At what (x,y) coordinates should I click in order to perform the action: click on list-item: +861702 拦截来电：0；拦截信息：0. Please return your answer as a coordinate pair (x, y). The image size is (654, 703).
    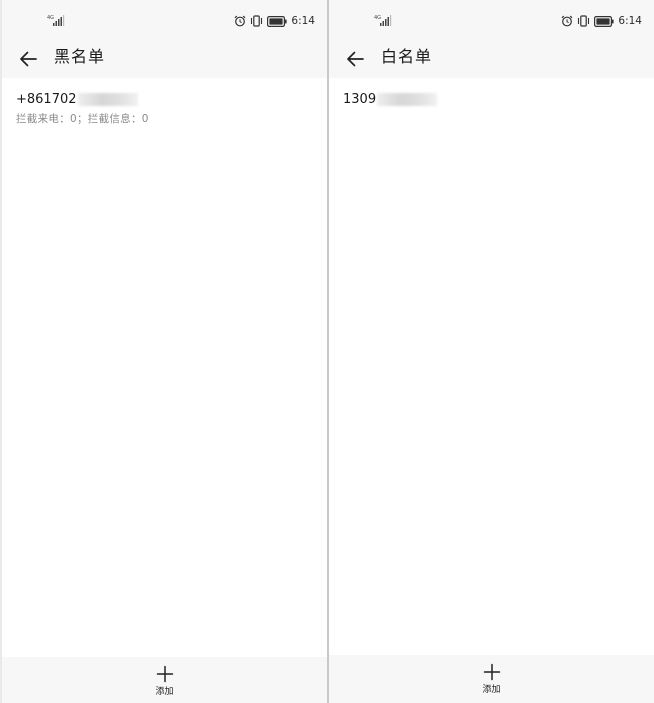
    Looking at the image, I should click on (164, 102).